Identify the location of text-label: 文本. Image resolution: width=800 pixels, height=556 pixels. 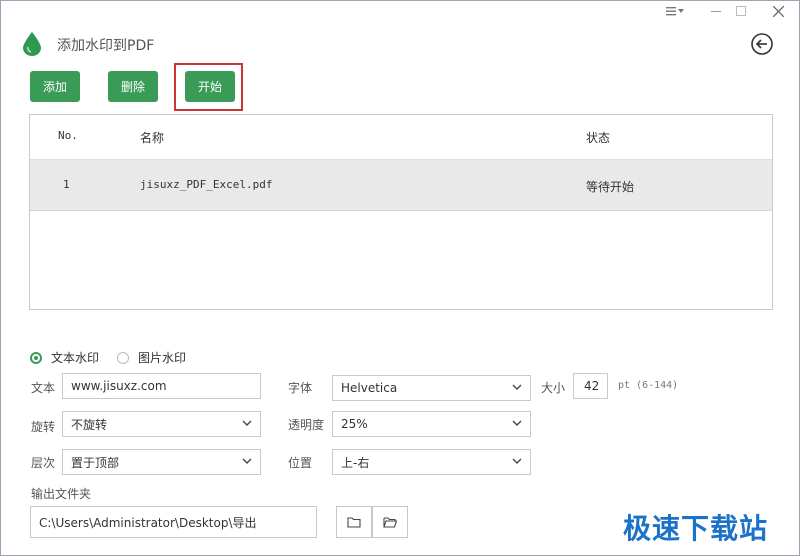
(43, 388).